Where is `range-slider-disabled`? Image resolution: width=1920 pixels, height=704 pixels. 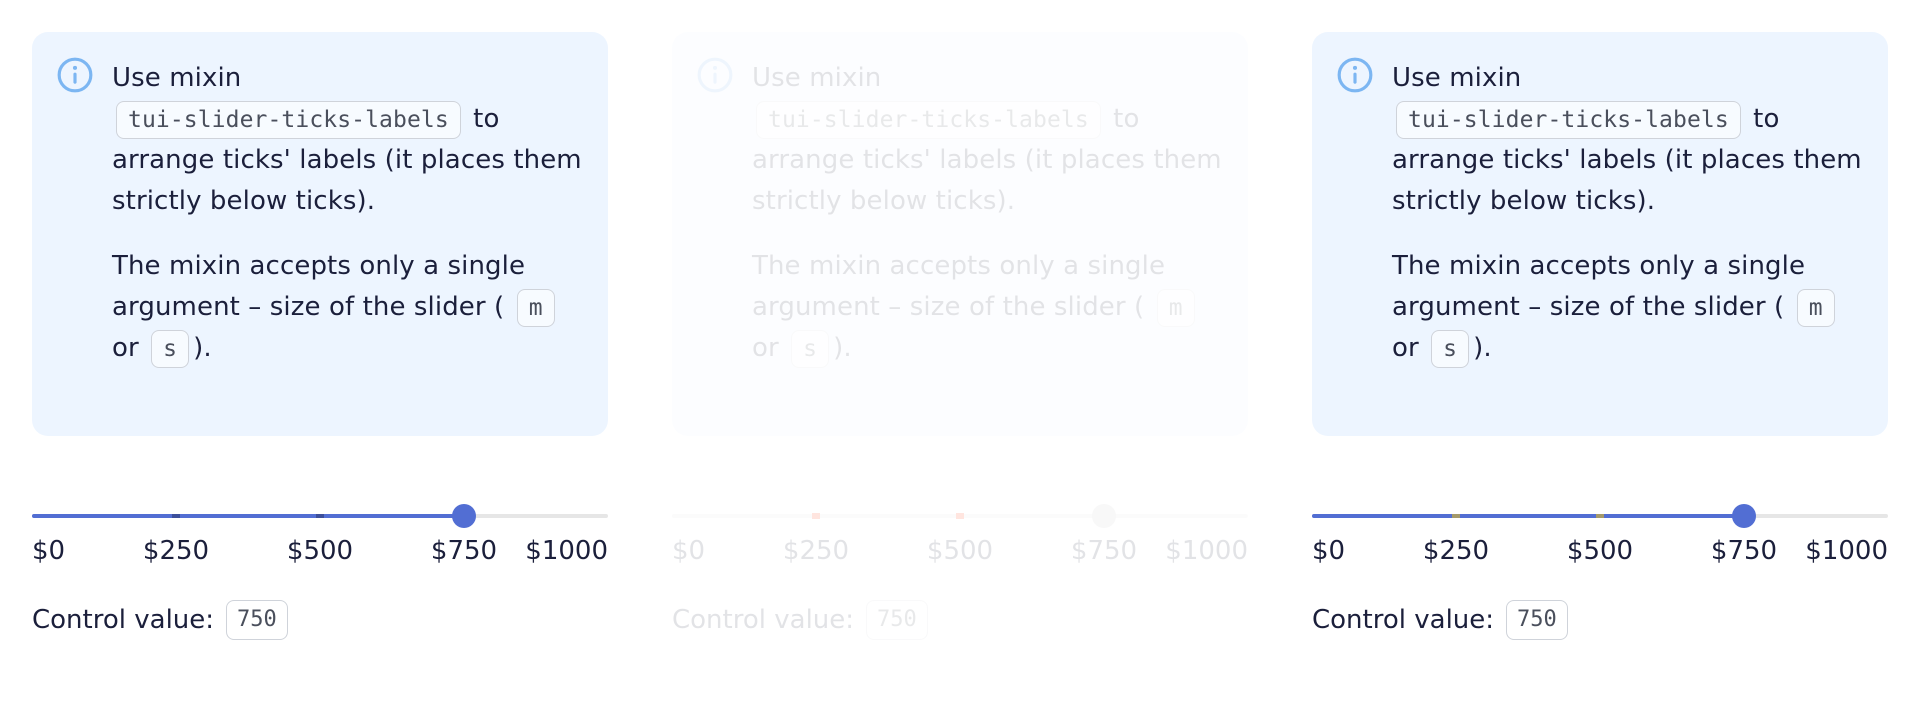
range-slider-disabled is located at coordinates (960, 516).